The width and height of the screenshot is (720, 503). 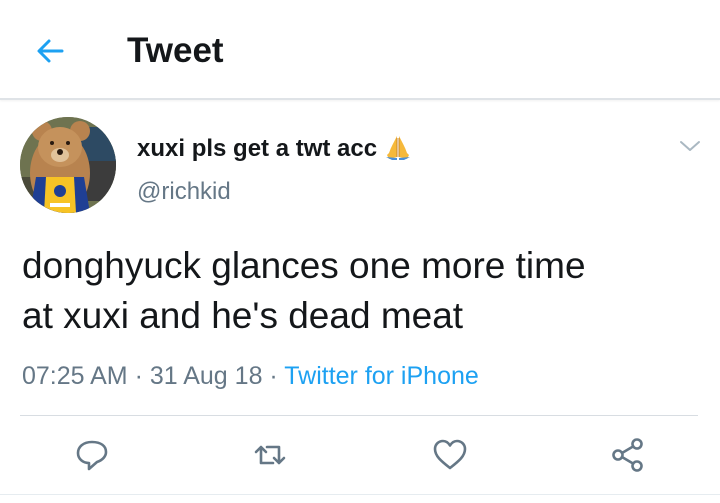 I want to click on tweet-text-line-2: at xuxi and he's dead meat, so click(x=243, y=315).